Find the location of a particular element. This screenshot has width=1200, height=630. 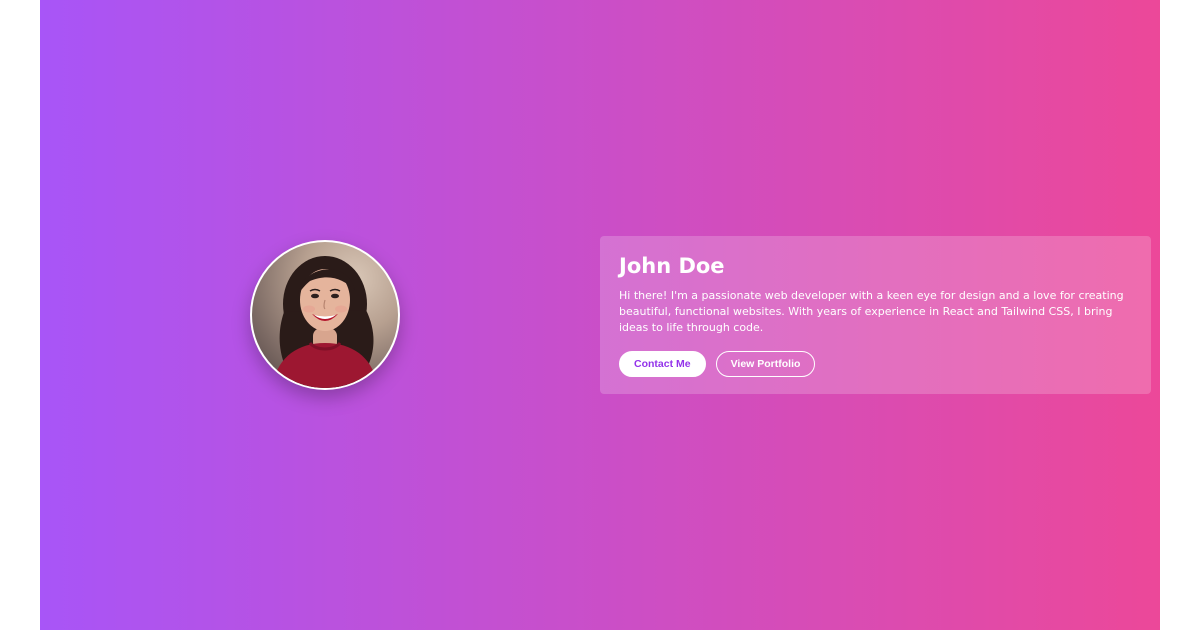

profile-photo-illustration is located at coordinates (325, 322).